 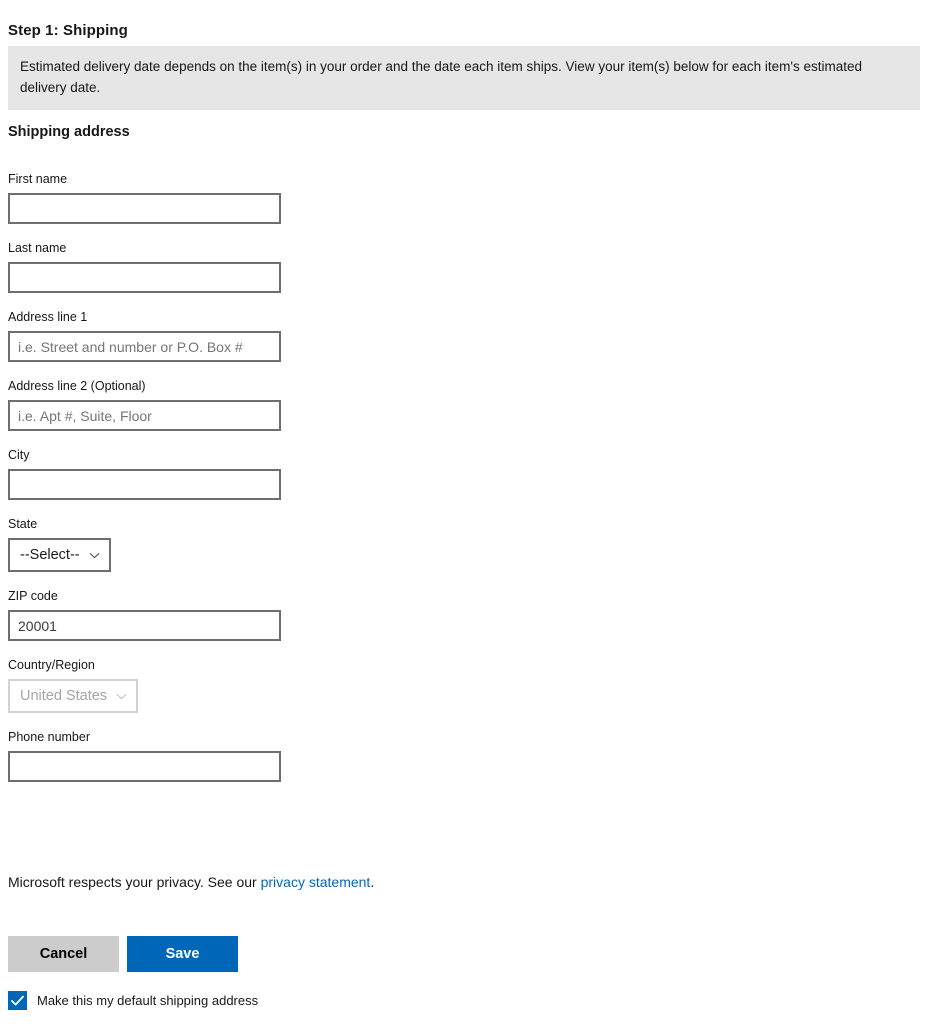 I want to click on field-country-region: Country/Region United States, so click(x=258, y=685).